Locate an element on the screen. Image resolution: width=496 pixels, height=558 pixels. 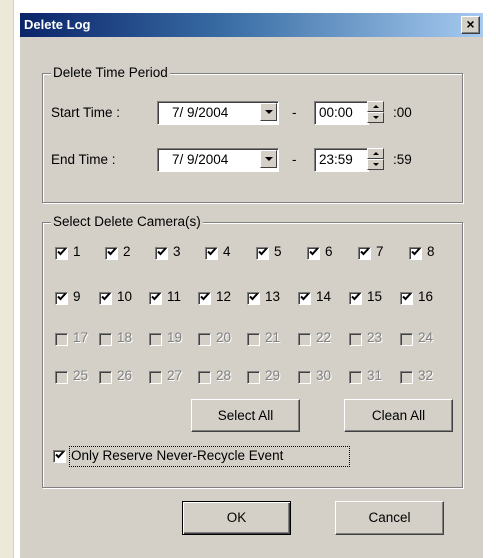
start-time-spinner is located at coordinates (375, 112).